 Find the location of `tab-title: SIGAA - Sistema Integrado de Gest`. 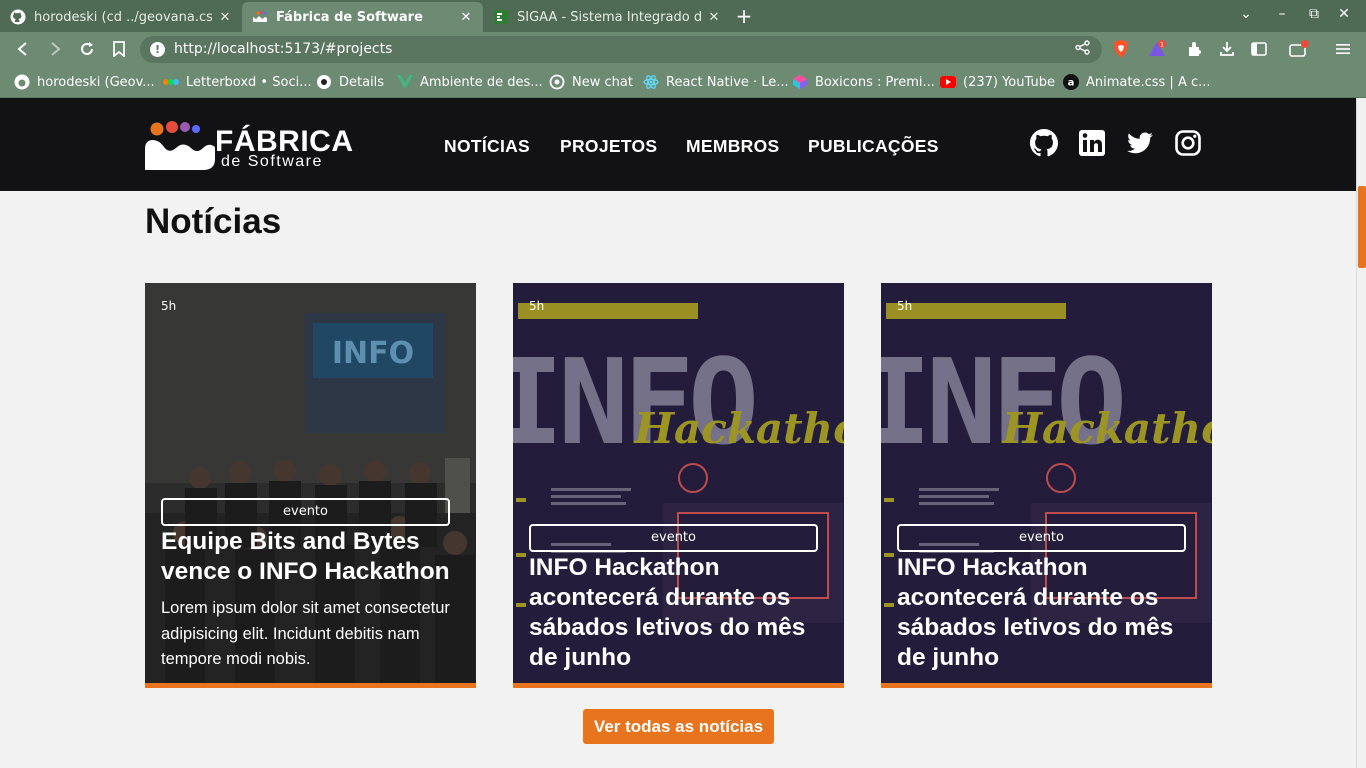

tab-title: SIGAA - Sistema Integrado de Gest is located at coordinates (609, 17).